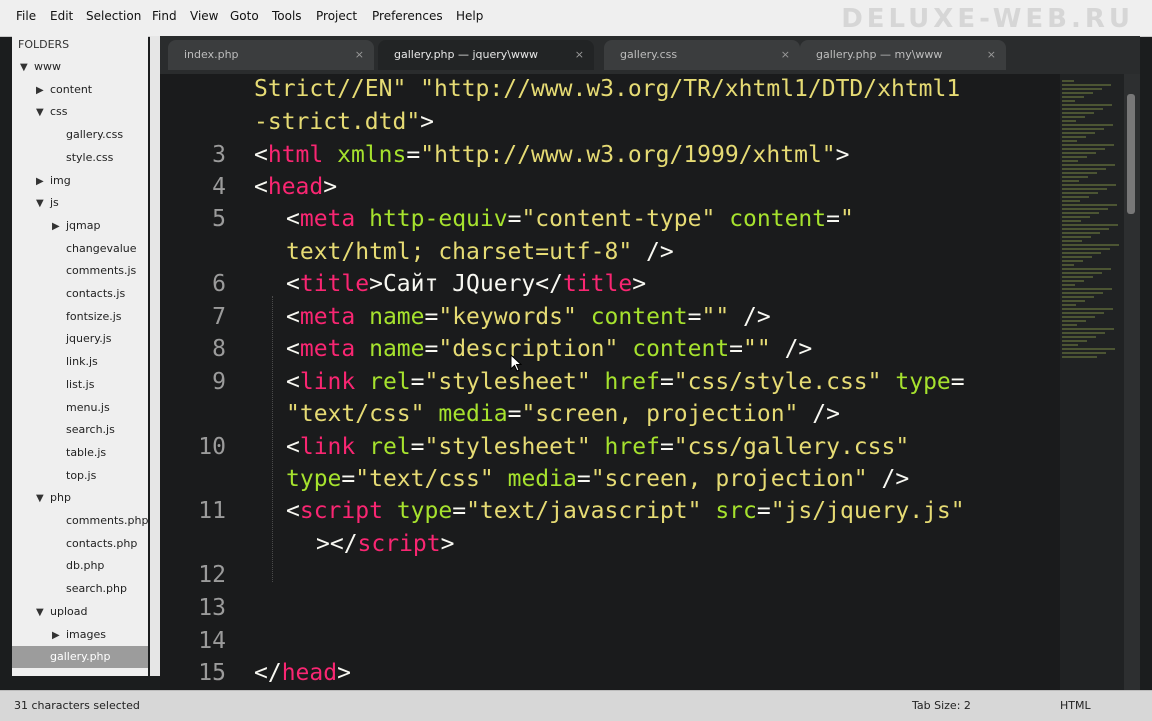 This screenshot has height=721, width=1152. What do you see at coordinates (80, 249) in the screenshot?
I see `sidebar-item-changevalue: changevalue` at bounding box center [80, 249].